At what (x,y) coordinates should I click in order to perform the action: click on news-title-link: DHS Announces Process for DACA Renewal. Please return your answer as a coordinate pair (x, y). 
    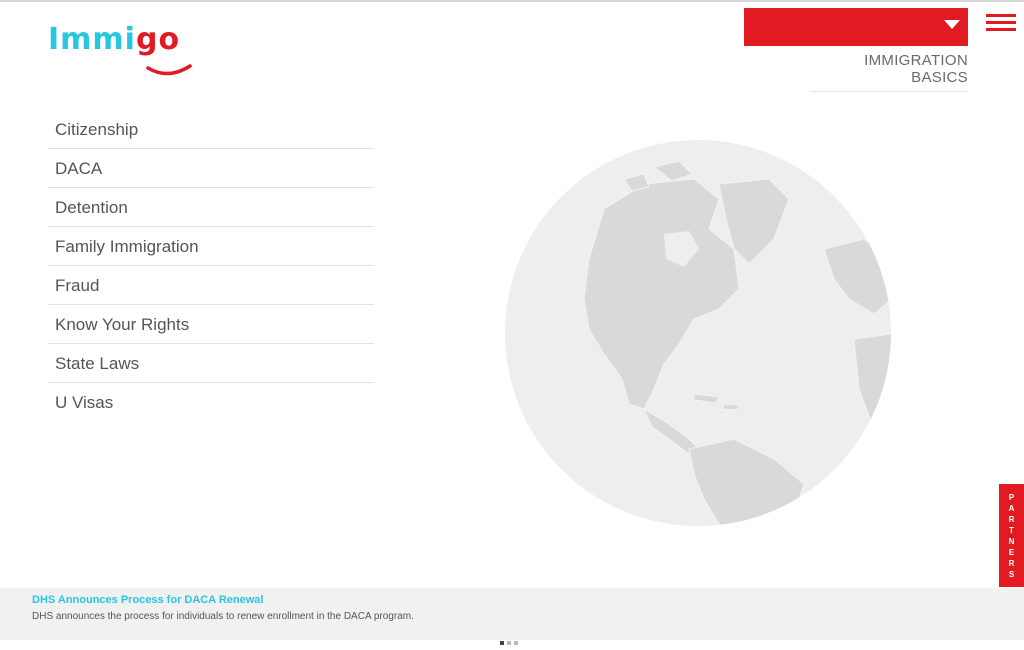
    Looking at the image, I should click on (147, 600).